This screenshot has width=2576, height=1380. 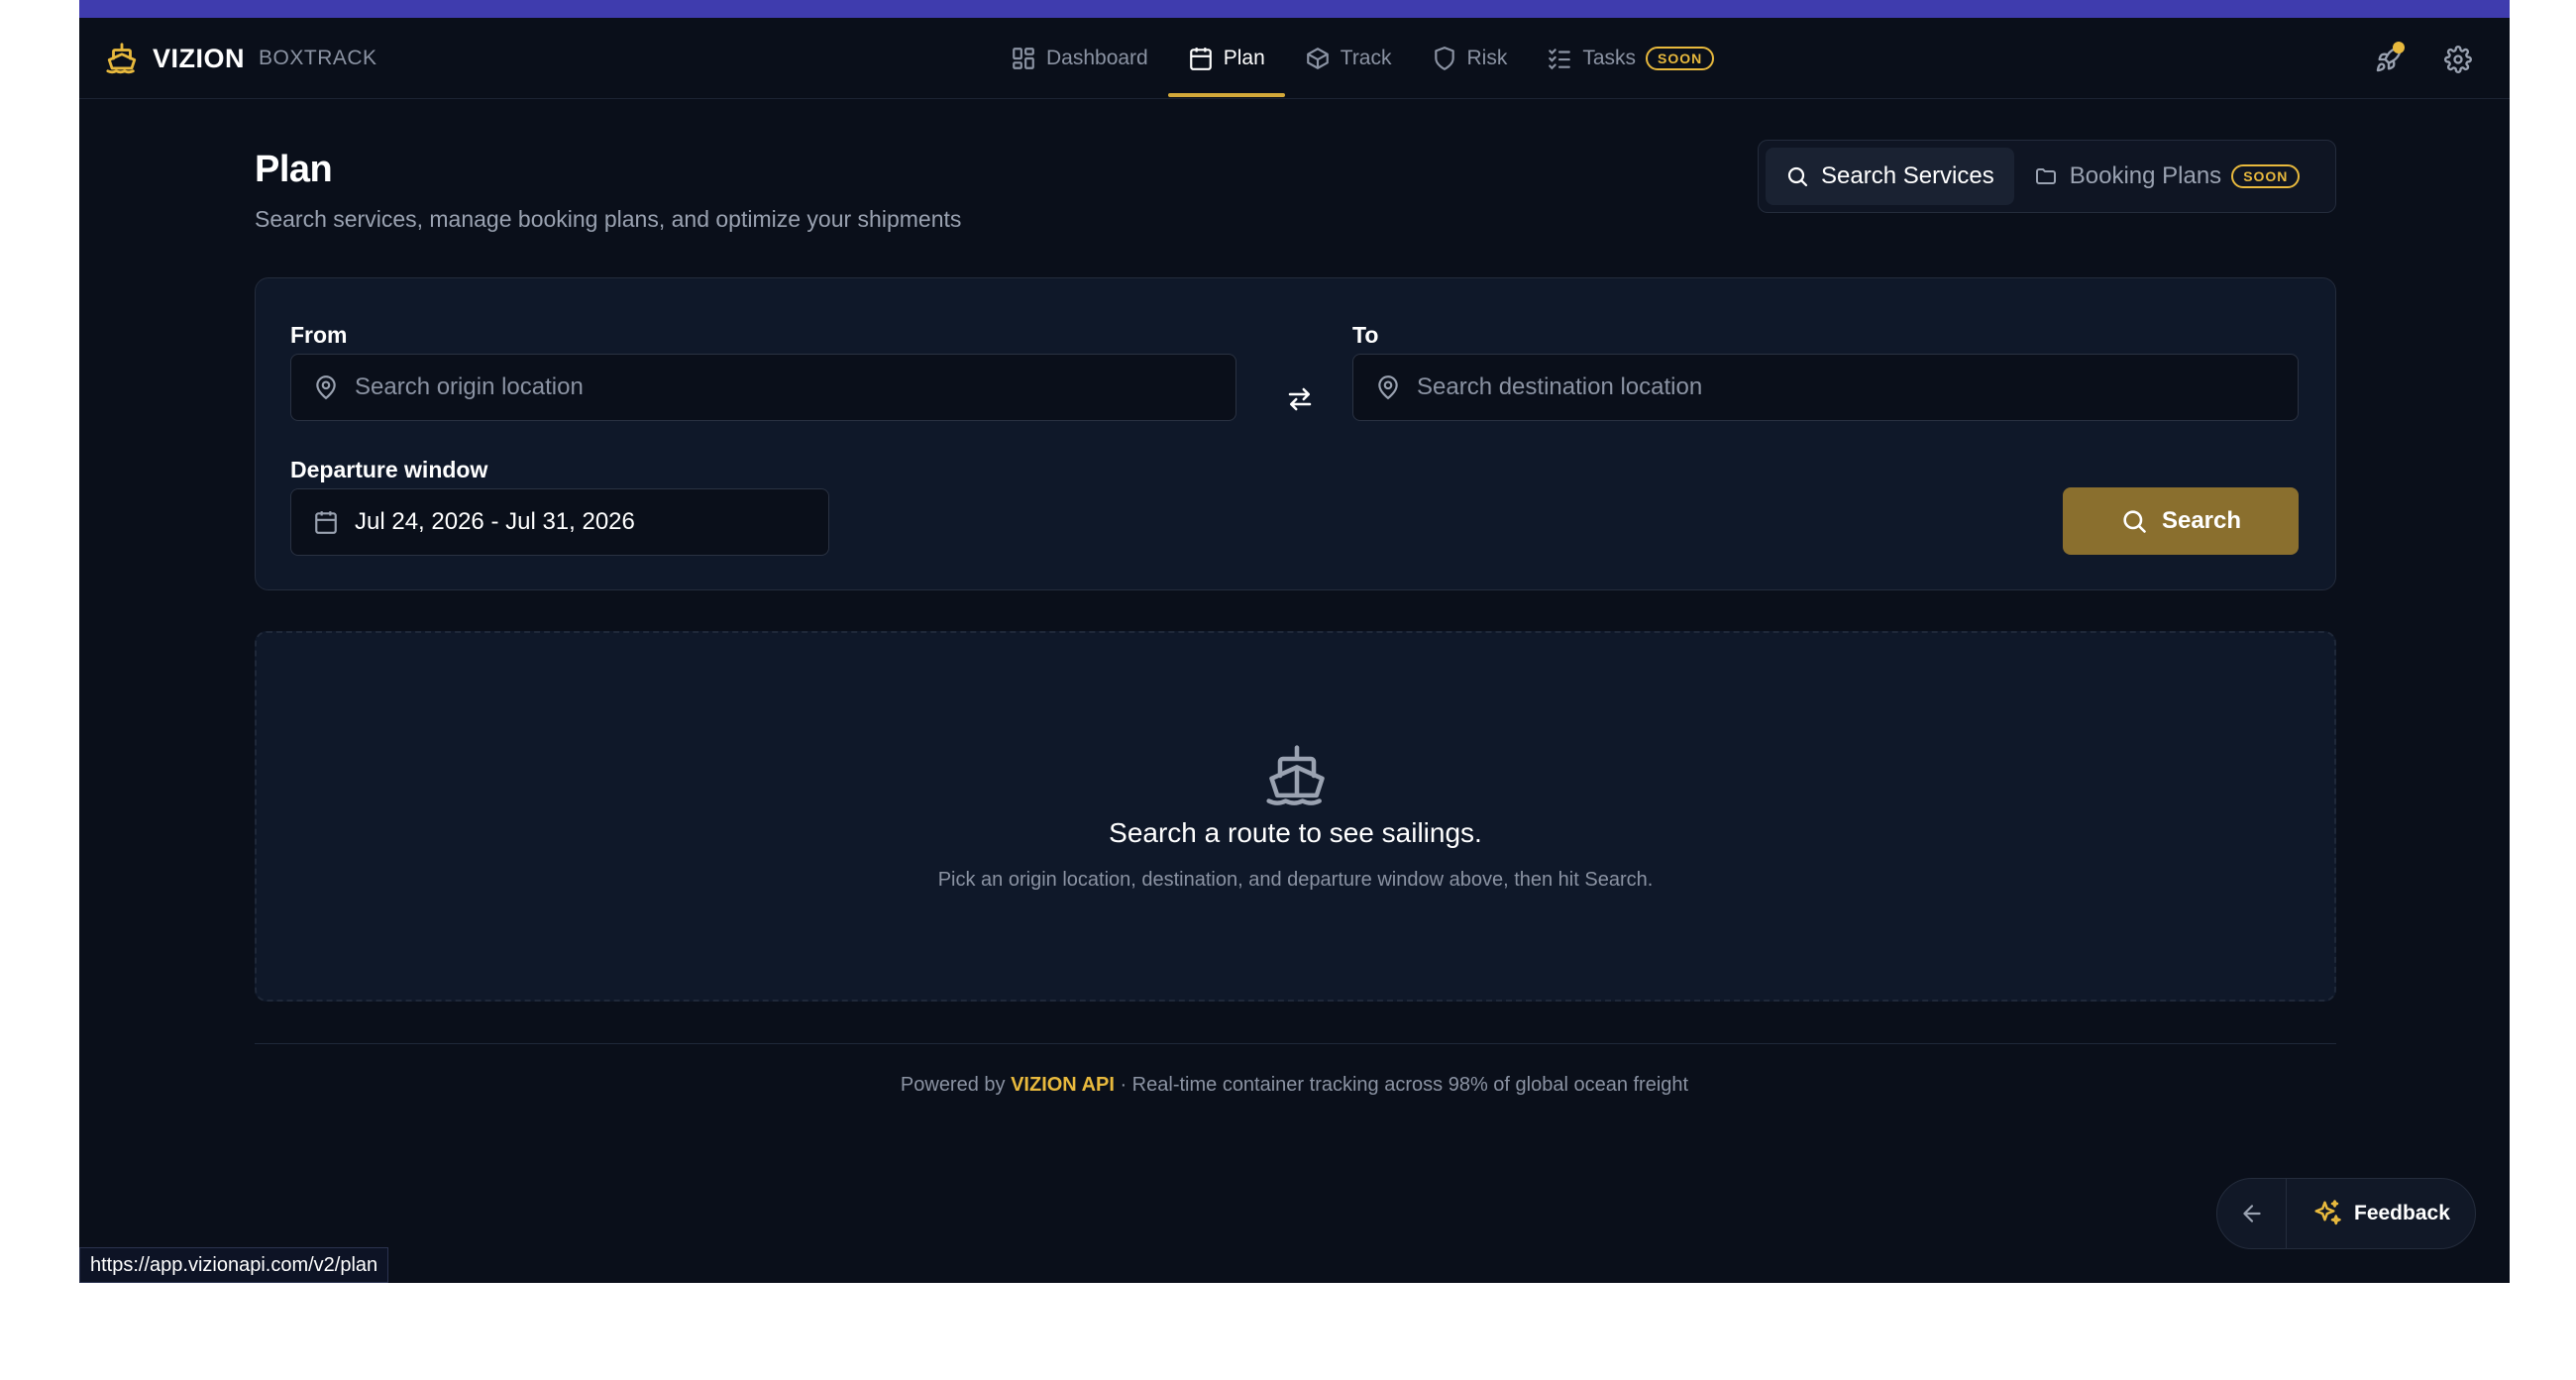 I want to click on tab-search-services: Search Services, so click(x=1890, y=176).